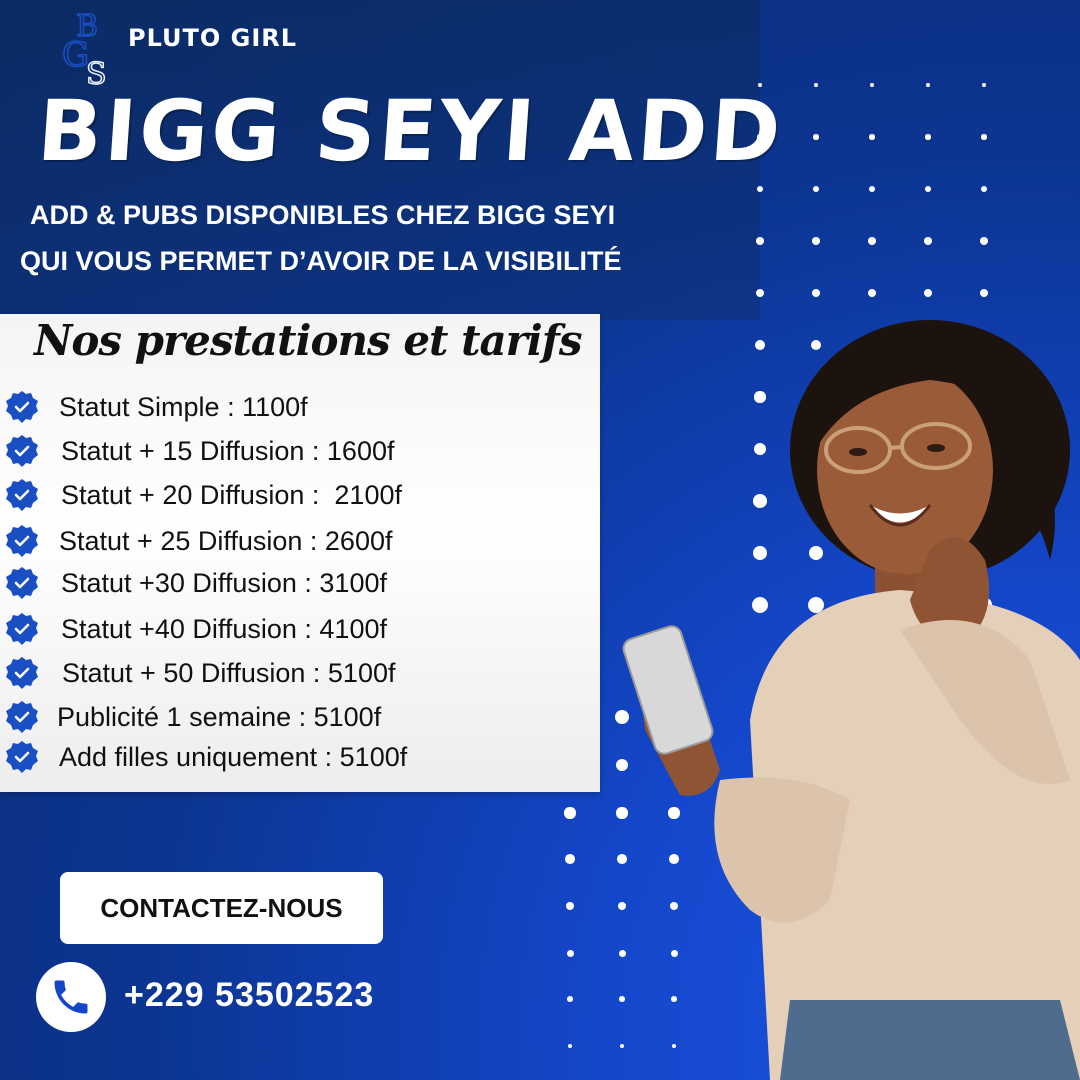 This screenshot has height=1080, width=1080. I want to click on pricing-item: Statut + 20 Diffusion : 2100f, so click(201, 495).